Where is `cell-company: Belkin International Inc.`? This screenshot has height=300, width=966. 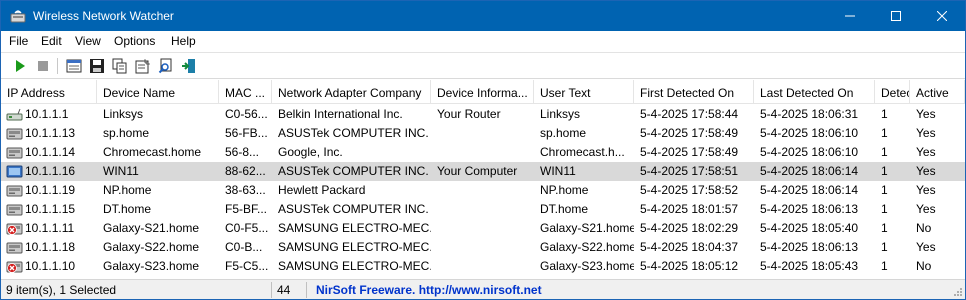 cell-company: Belkin International Inc. is located at coordinates (340, 114).